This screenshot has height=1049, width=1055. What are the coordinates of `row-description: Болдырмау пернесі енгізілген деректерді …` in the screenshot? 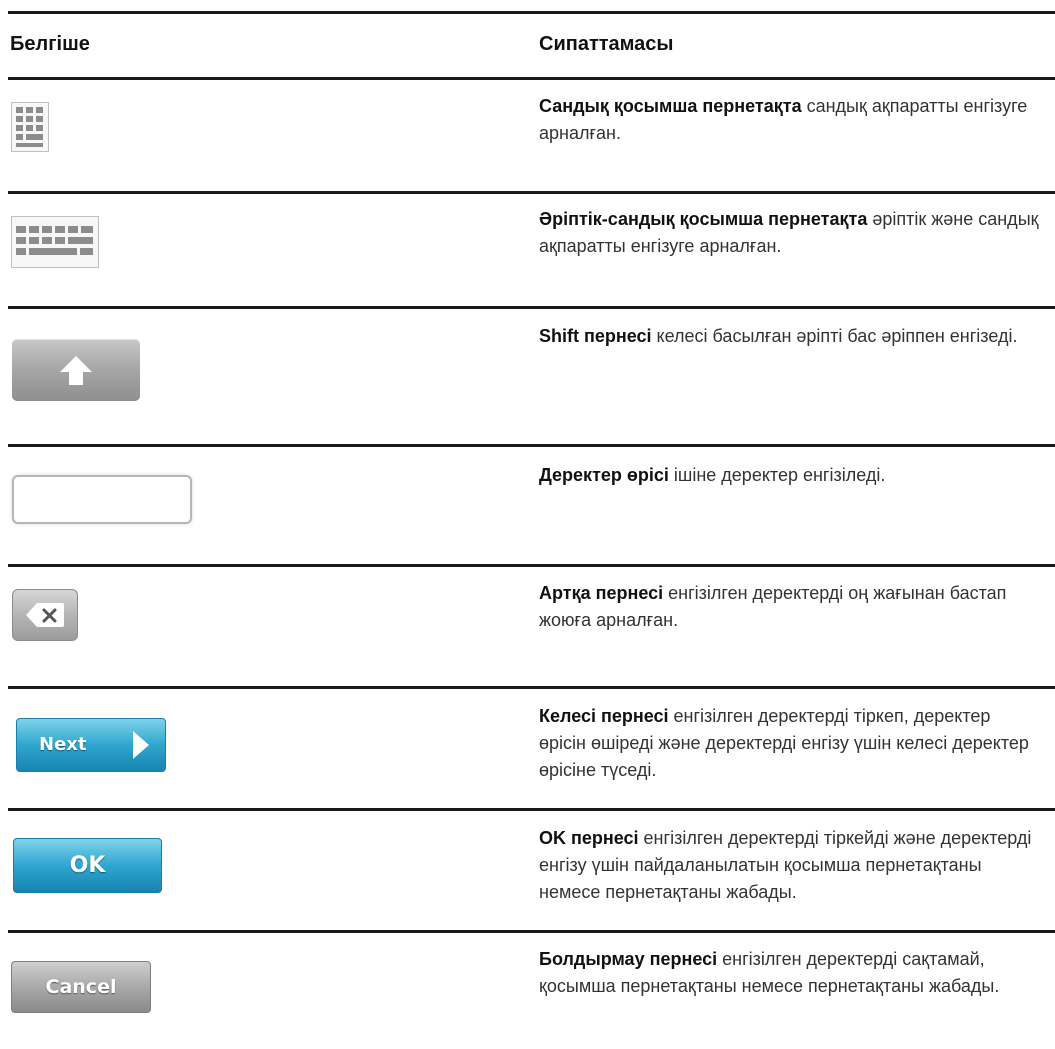 It's located at (789, 973).